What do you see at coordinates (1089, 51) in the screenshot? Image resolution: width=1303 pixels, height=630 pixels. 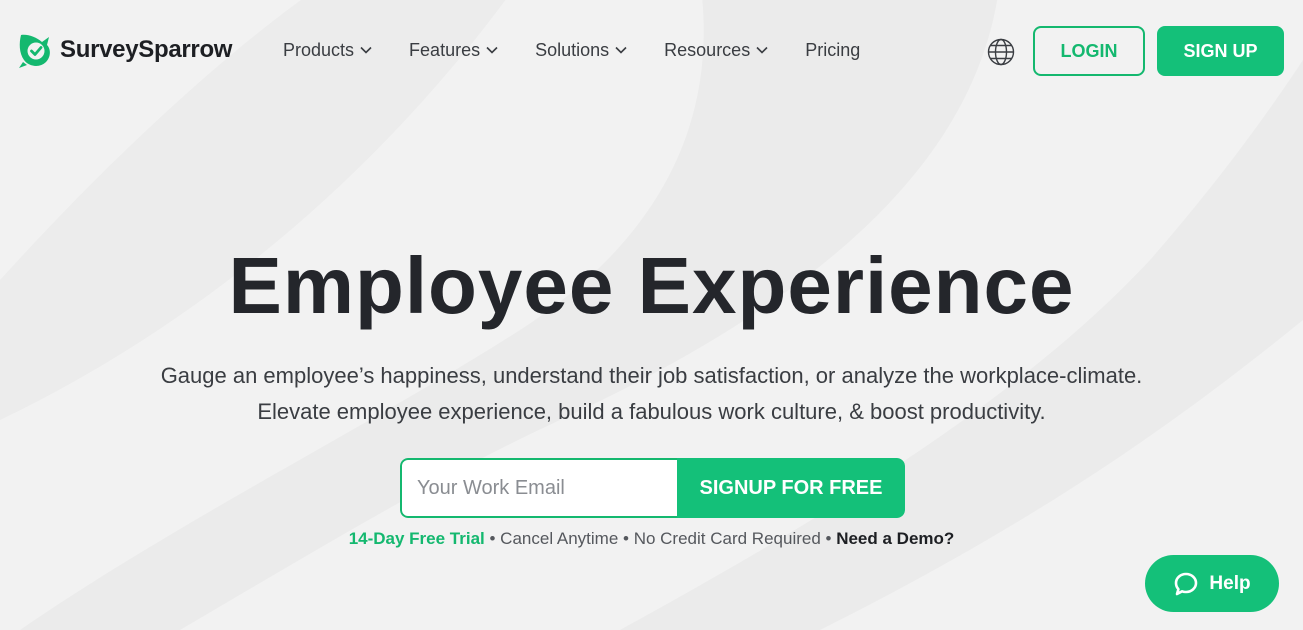 I see `login-button: LOGIN` at bounding box center [1089, 51].